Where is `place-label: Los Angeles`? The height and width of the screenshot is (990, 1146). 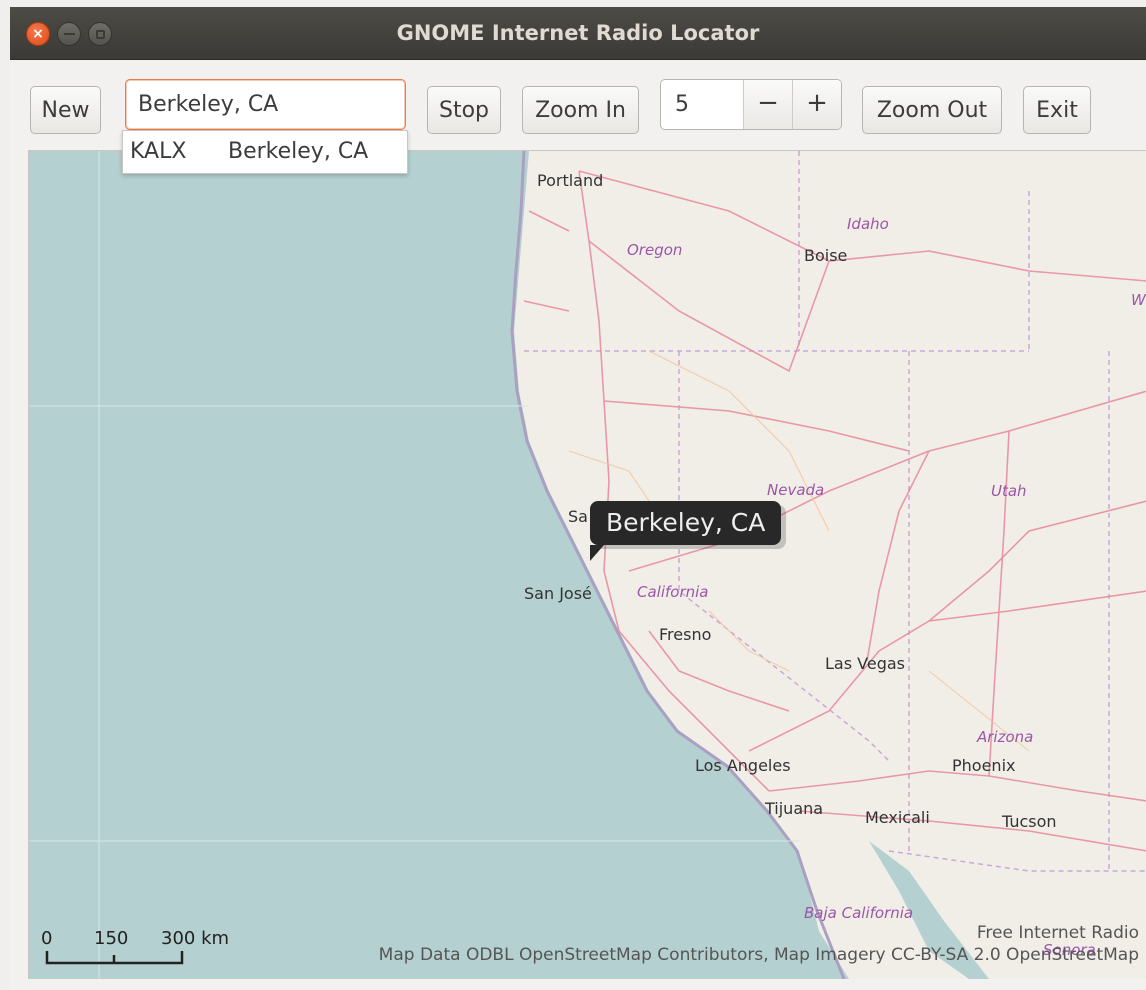
place-label: Los Angeles is located at coordinates (743, 765).